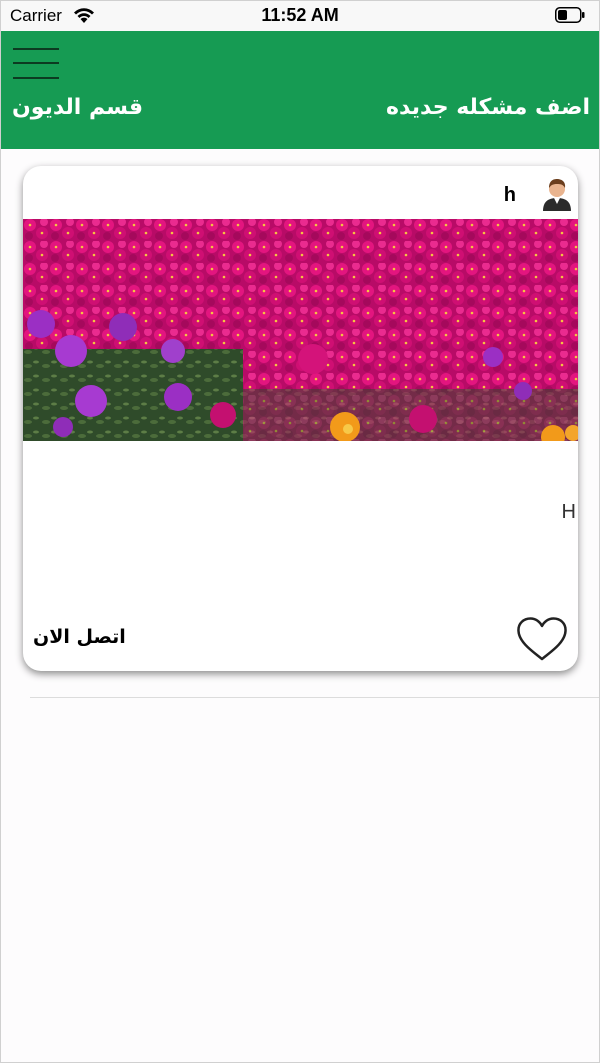 This screenshot has height=1063, width=600. I want to click on clock: 11:52 AM, so click(300, 15).